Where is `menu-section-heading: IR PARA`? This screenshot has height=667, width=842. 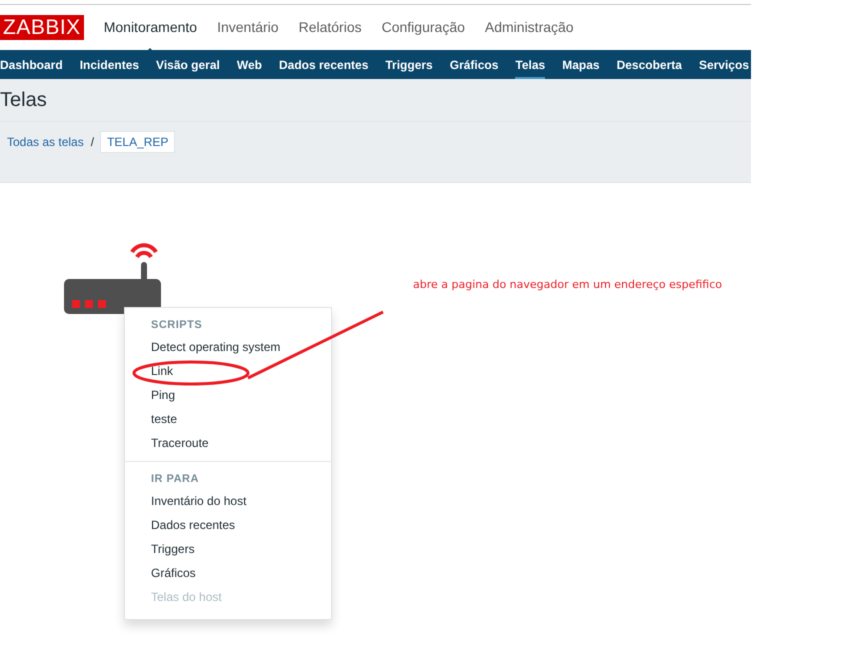 menu-section-heading: IR PARA is located at coordinates (175, 479).